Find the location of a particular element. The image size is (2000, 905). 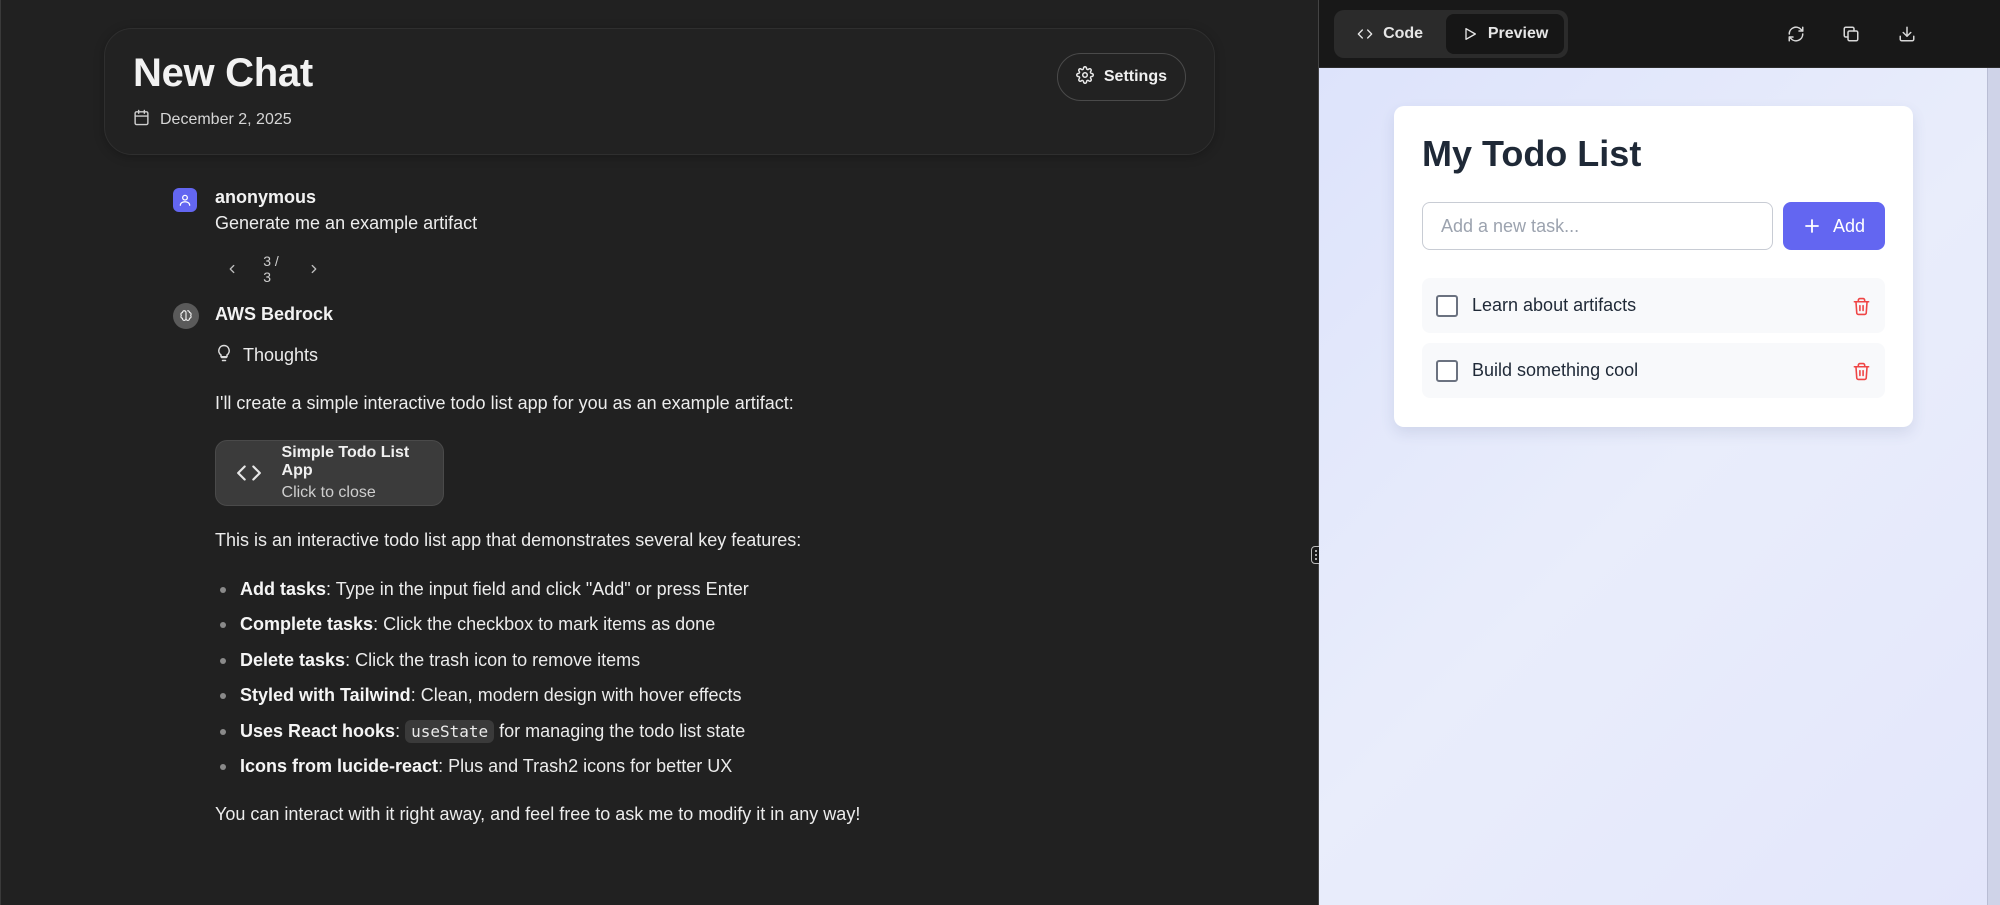

gear-icon is located at coordinates (1084, 77).